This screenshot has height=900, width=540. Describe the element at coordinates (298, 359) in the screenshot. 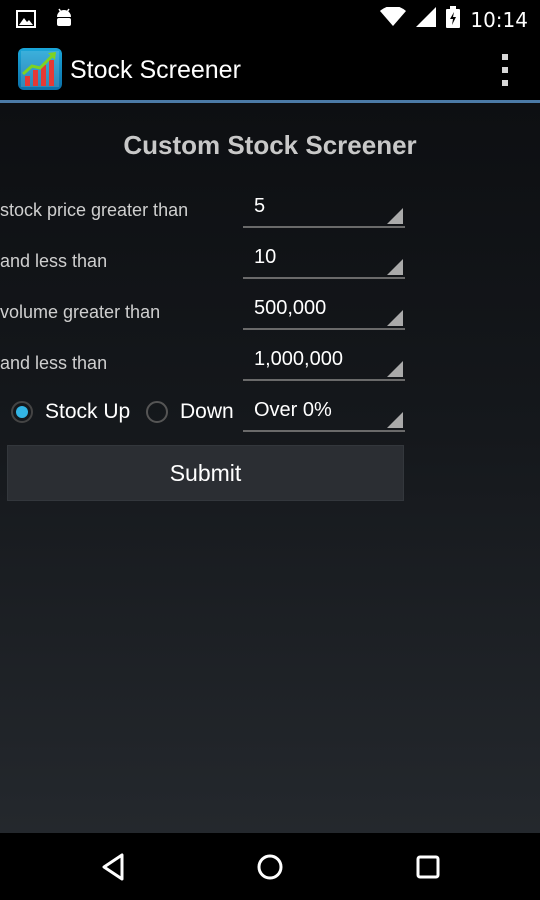

I see `volume-max-value: 1,000,000` at that location.